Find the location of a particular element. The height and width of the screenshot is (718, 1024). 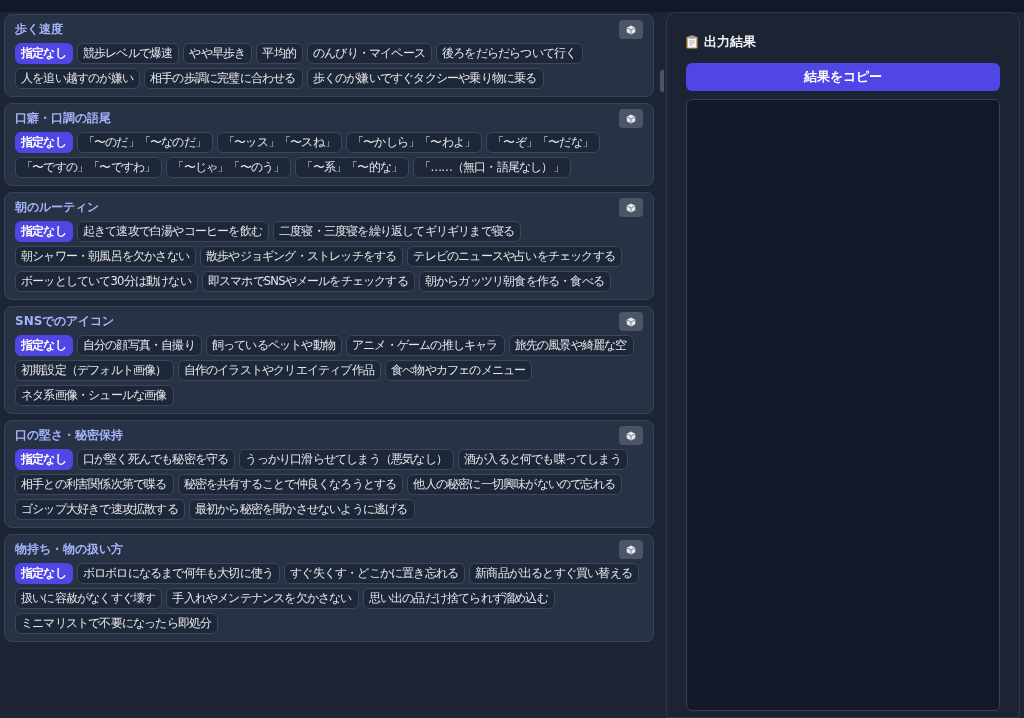

option-chip: 食べ物やカフェのメニュー is located at coordinates (459, 370).